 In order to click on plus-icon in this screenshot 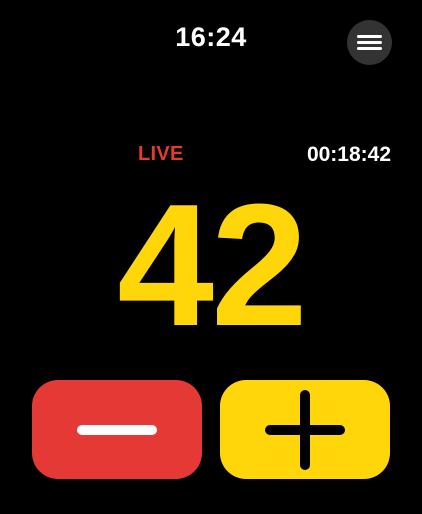, I will do `click(305, 429)`.